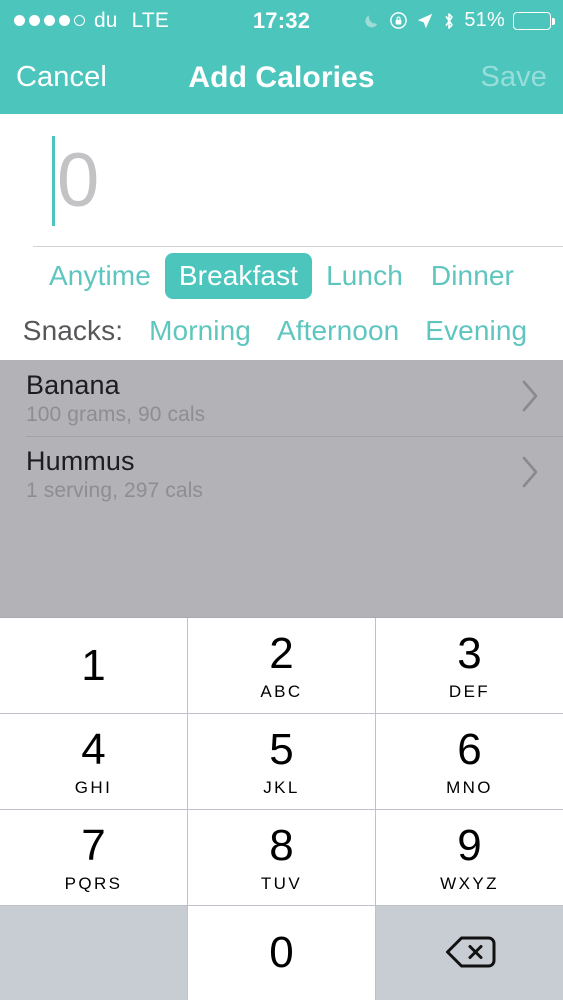 The width and height of the screenshot is (563, 1000). What do you see at coordinates (449, 21) in the screenshot?
I see `bluetooth-icon` at bounding box center [449, 21].